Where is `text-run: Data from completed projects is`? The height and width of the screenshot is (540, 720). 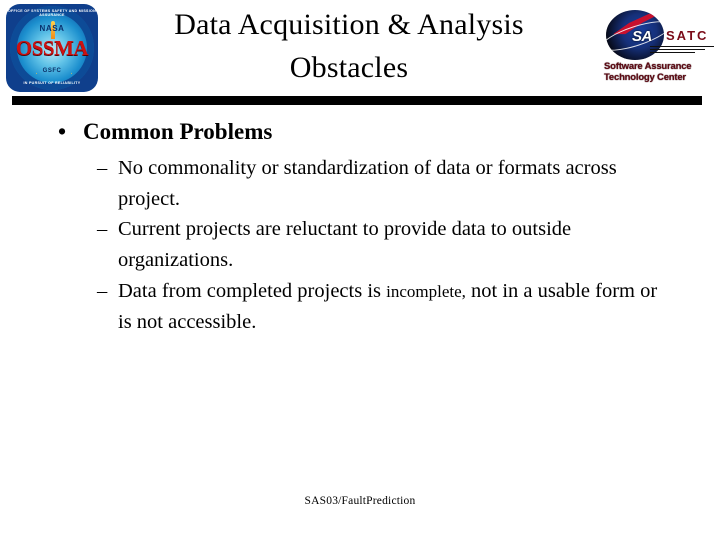
text-run: Data from completed projects is is located at coordinates (252, 290).